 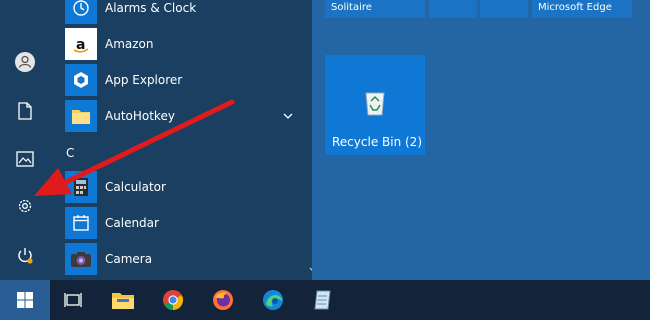 I want to click on file-explorer-icon, so click(x=123, y=301).